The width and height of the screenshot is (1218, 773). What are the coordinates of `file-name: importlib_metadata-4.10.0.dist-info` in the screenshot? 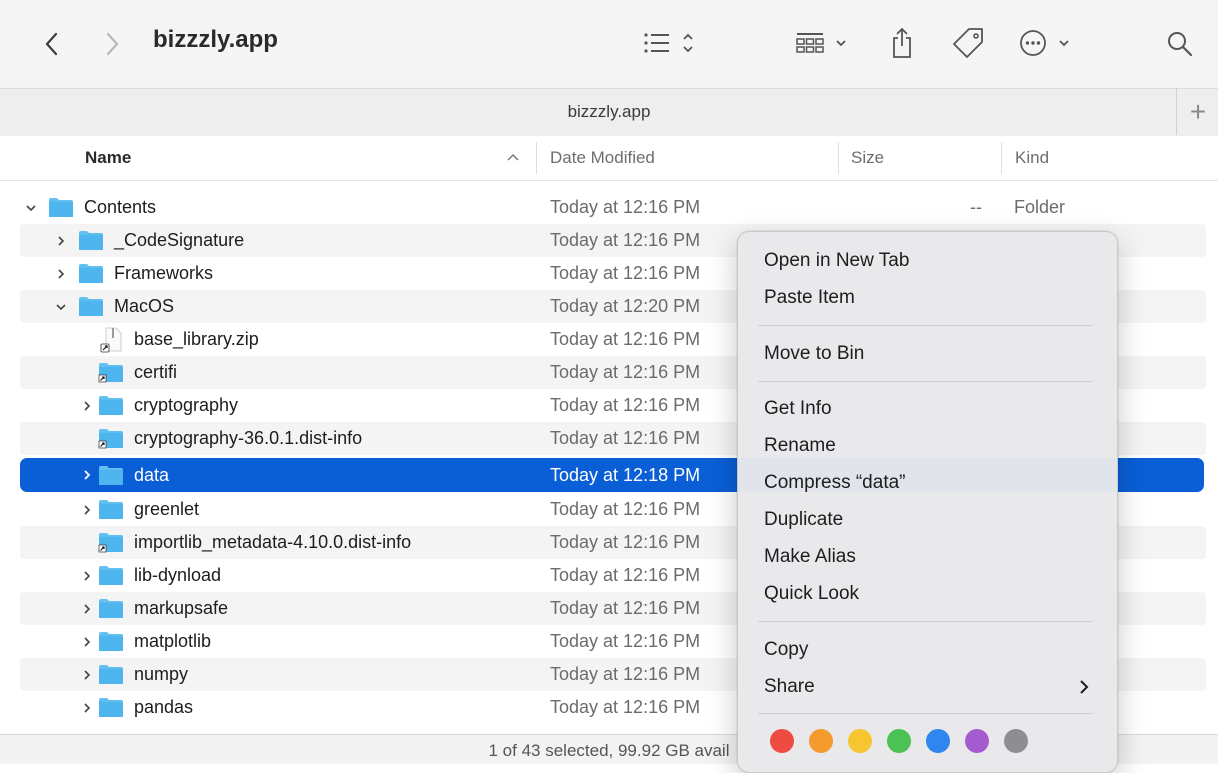 It's located at (273, 542).